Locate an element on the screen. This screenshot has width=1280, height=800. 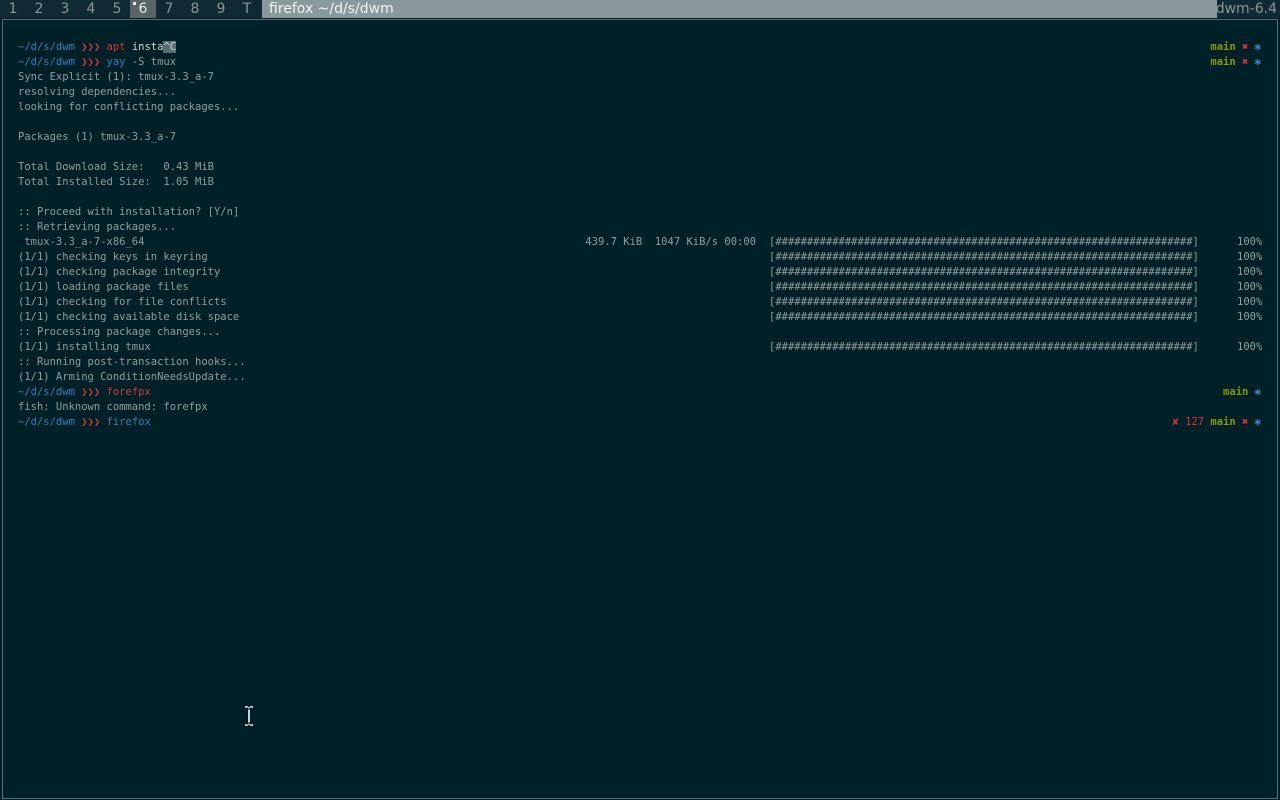
command-text: forefpx is located at coordinates (128, 392).